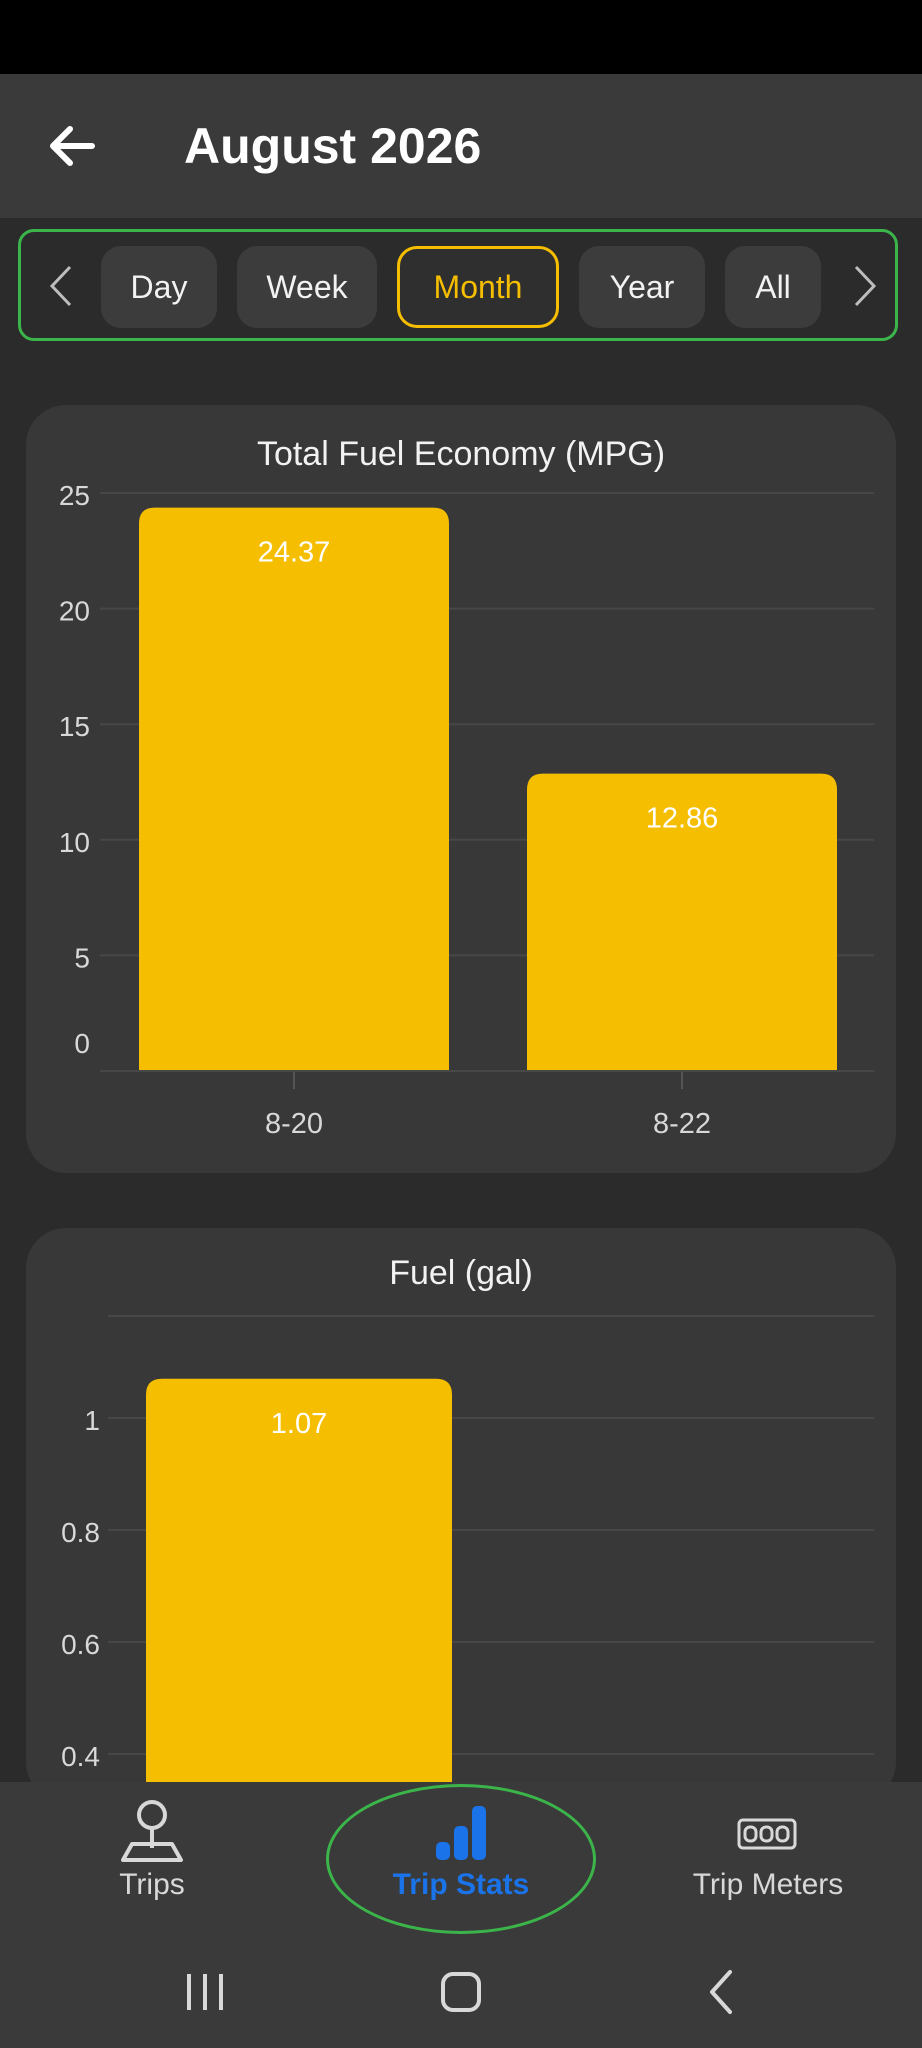 This screenshot has height=2048, width=922. What do you see at coordinates (768, 1851) in the screenshot?
I see `nav-trip-meters: Trip Meters` at bounding box center [768, 1851].